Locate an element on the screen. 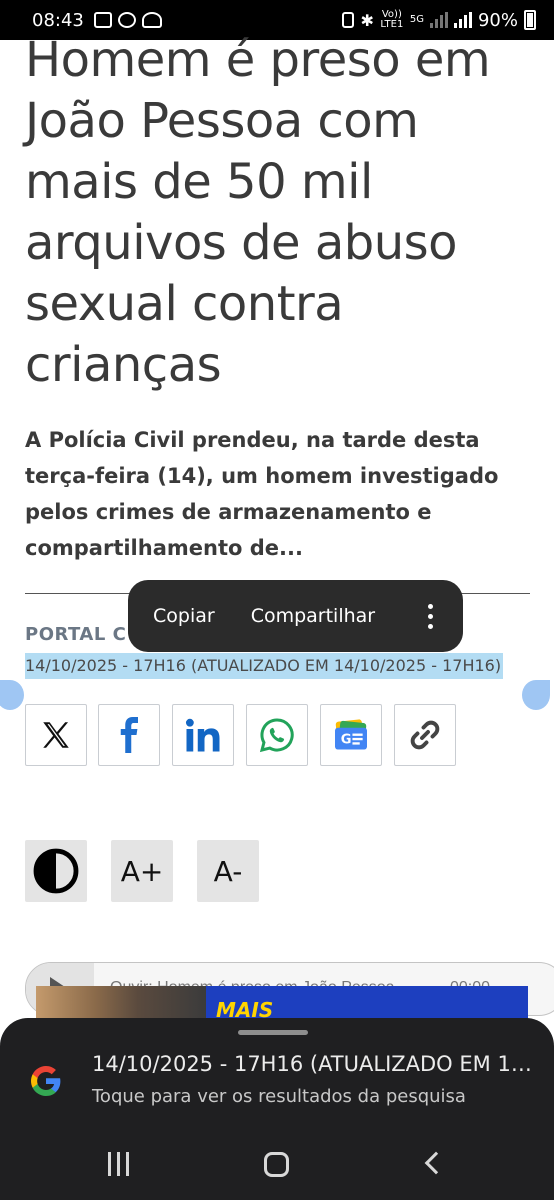 This screenshot has width=554, height=1200. link-icon is located at coordinates (425, 735).